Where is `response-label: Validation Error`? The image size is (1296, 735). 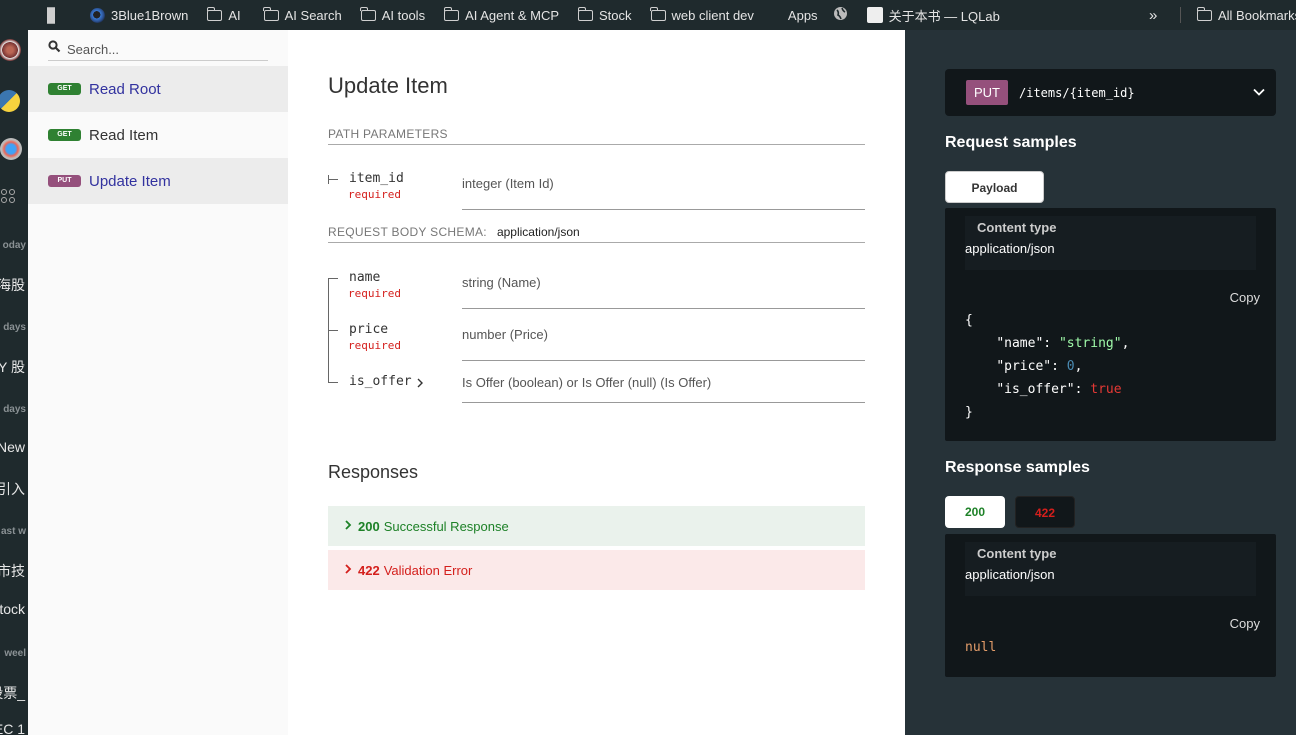
response-label: Validation Error is located at coordinates (428, 570).